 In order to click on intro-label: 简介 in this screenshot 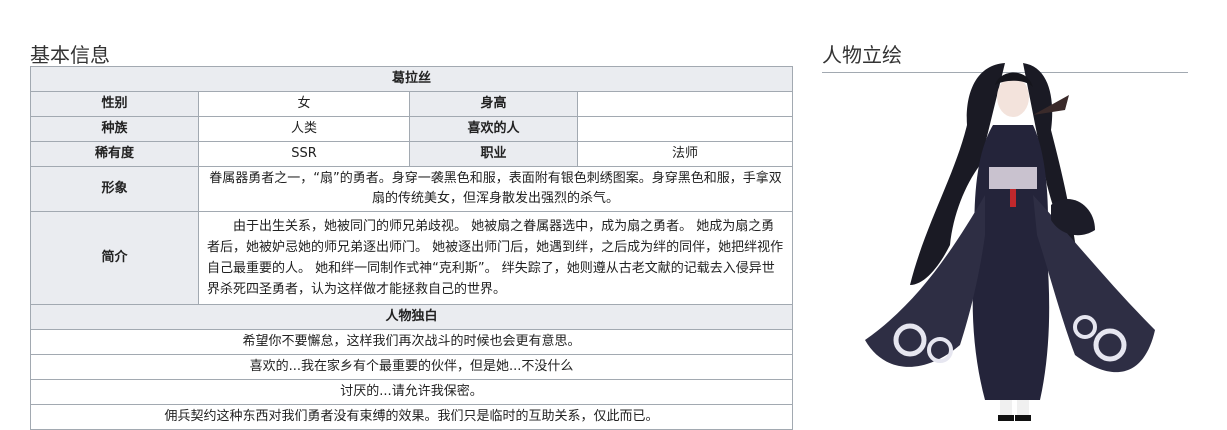, I will do `click(114, 258)`.